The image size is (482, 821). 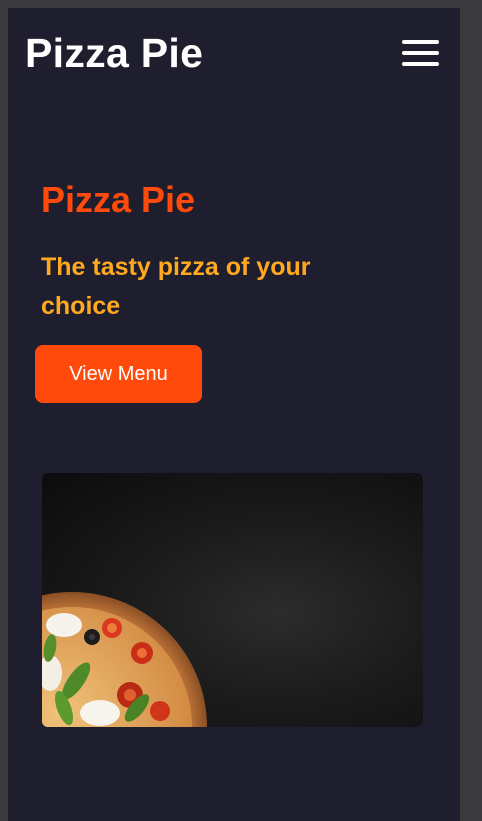 What do you see at coordinates (234, 54) in the screenshot?
I see `navbar: Pizza Pie` at bounding box center [234, 54].